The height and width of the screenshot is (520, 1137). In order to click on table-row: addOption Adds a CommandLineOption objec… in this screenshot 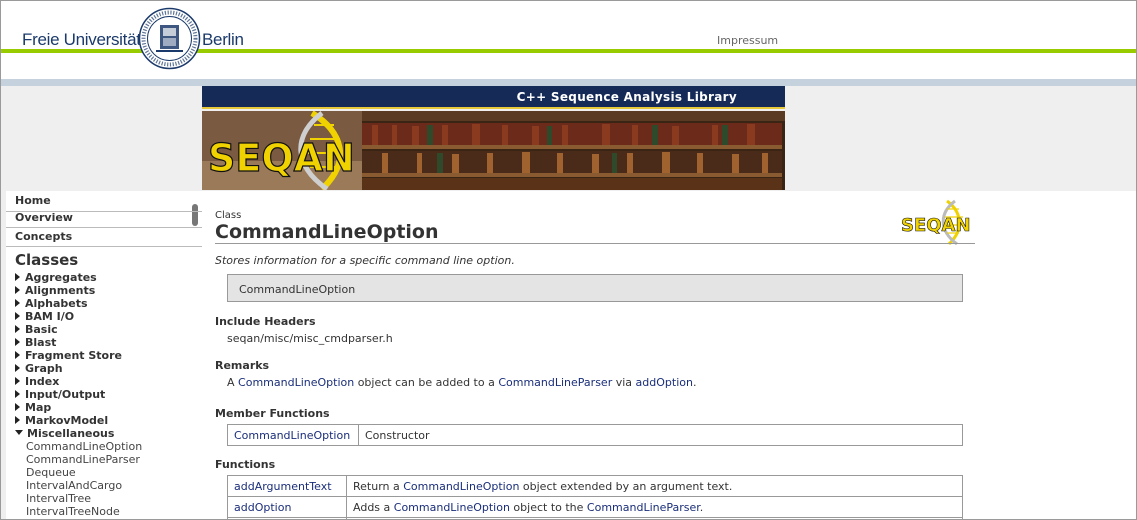, I will do `click(595, 507)`.